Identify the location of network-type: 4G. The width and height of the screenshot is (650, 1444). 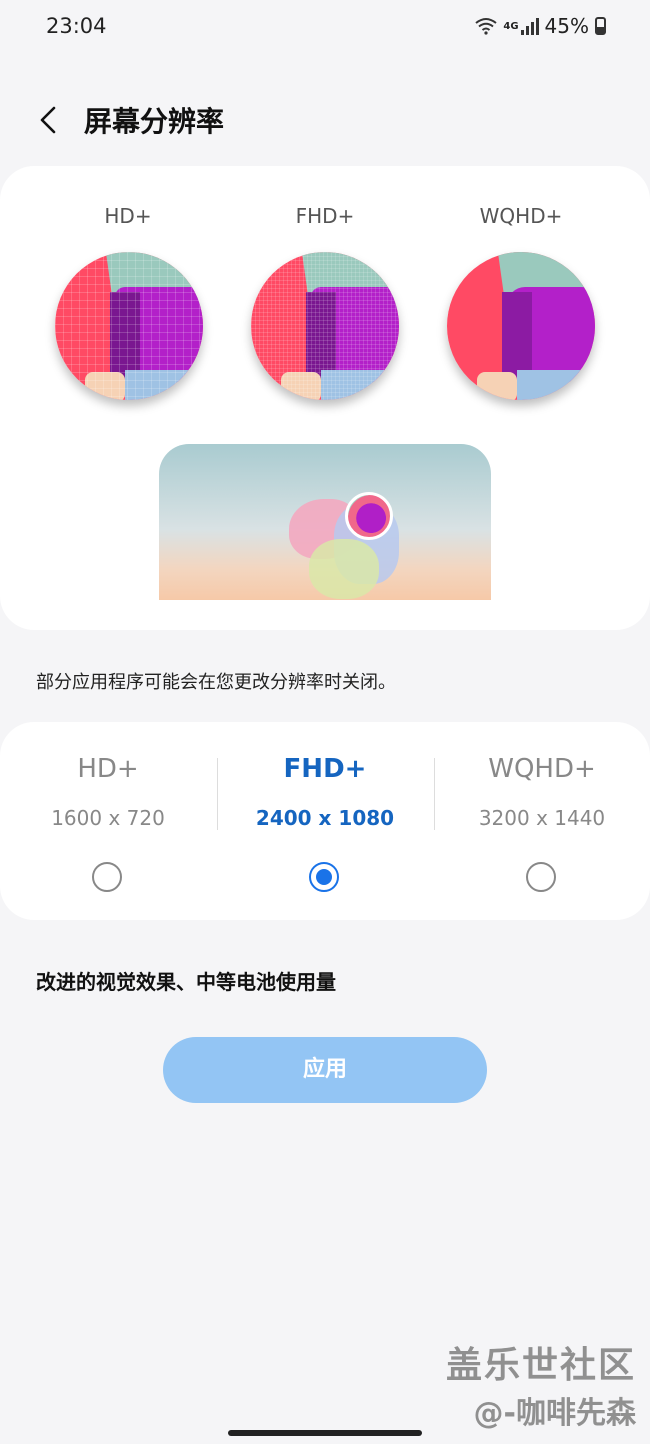
(511, 26).